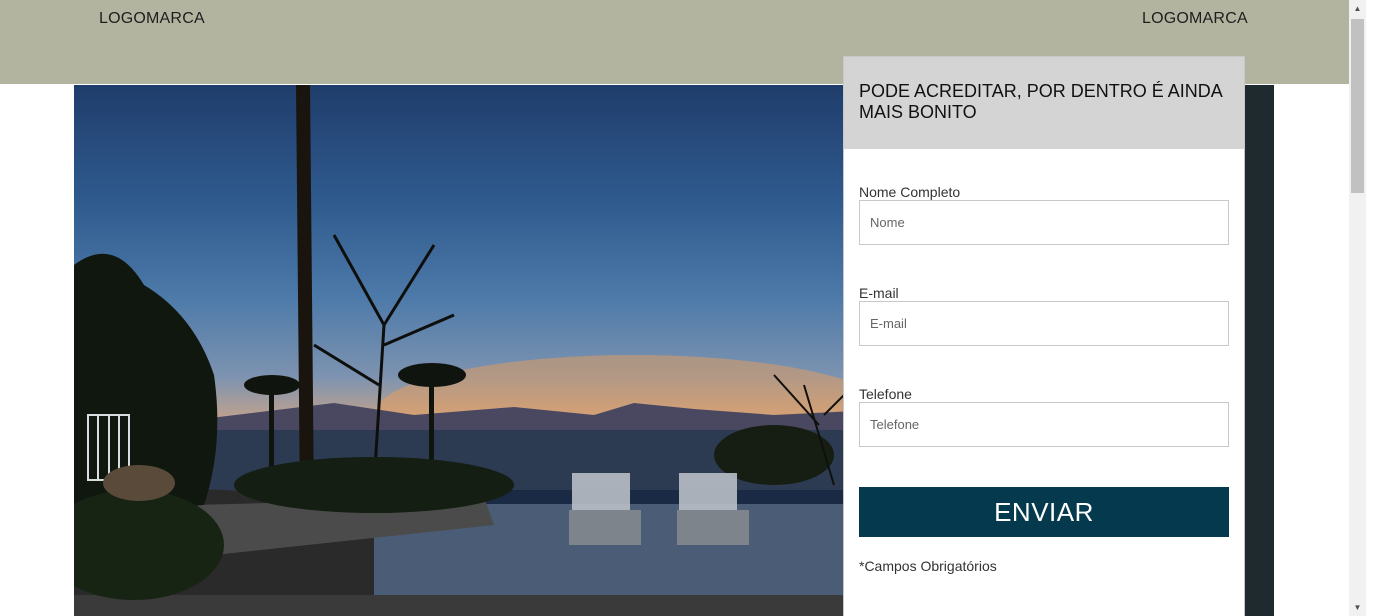 The image size is (1376, 616). I want to click on required-fields-note: *Campos Obrigatórios, so click(928, 566).